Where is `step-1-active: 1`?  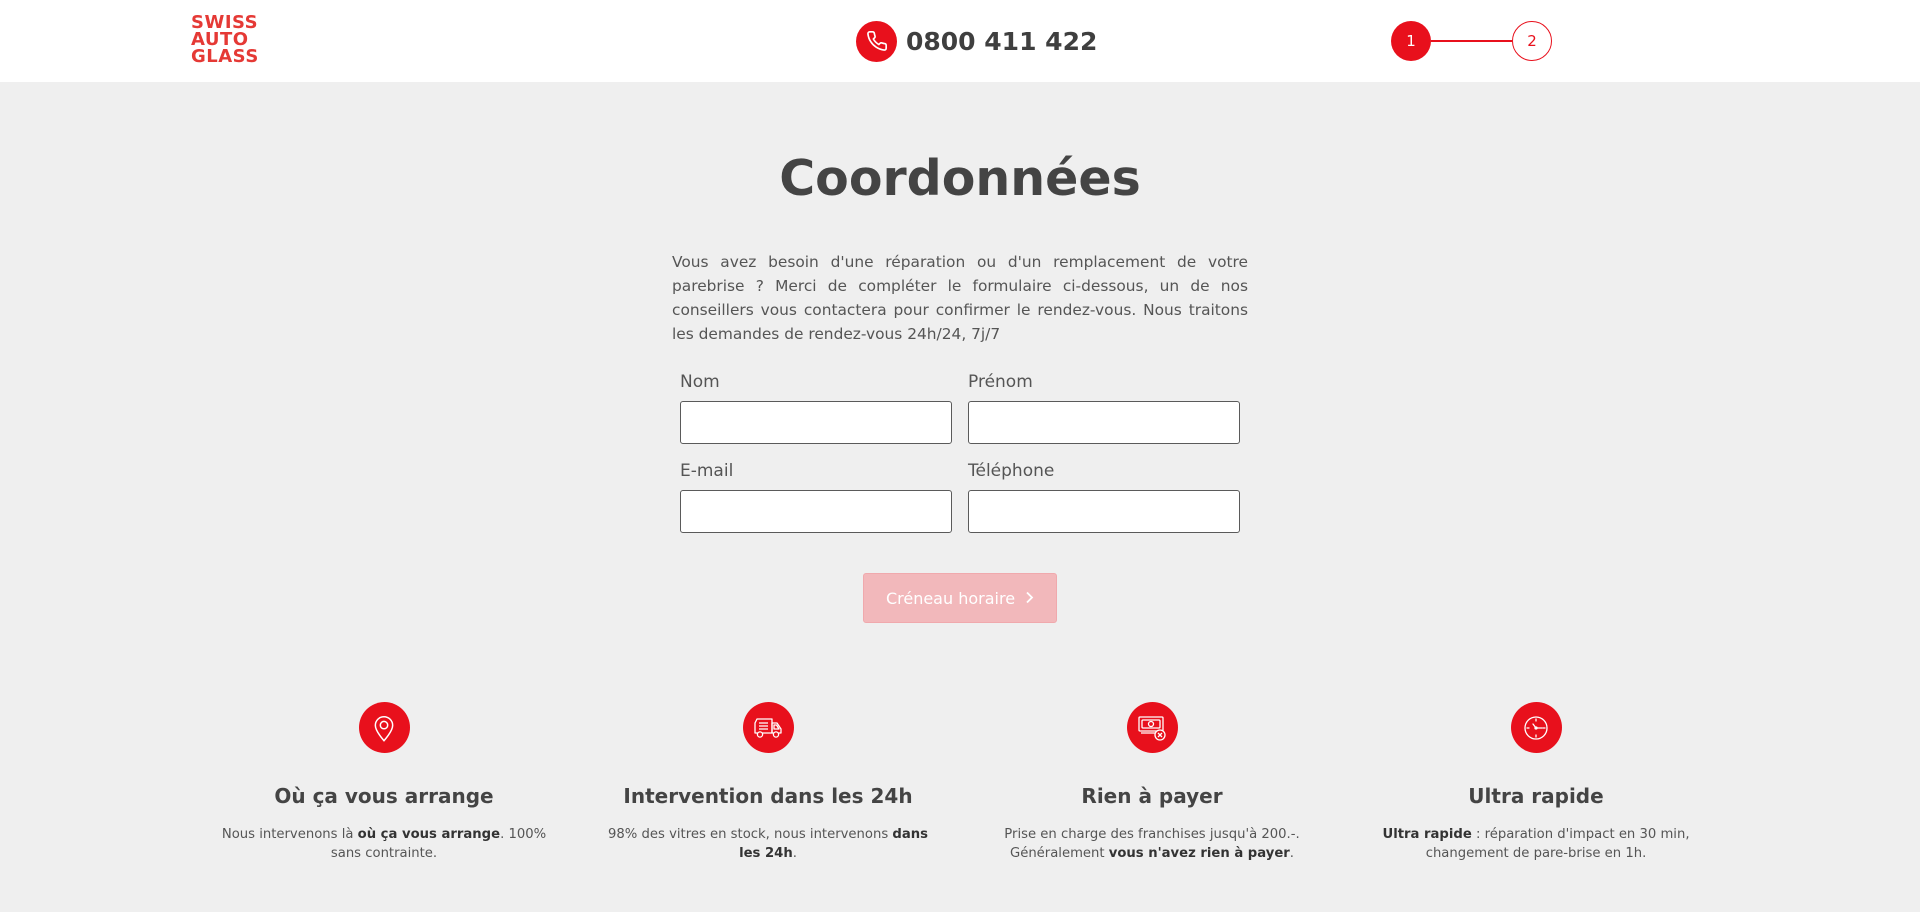
step-1-active: 1 is located at coordinates (1411, 41).